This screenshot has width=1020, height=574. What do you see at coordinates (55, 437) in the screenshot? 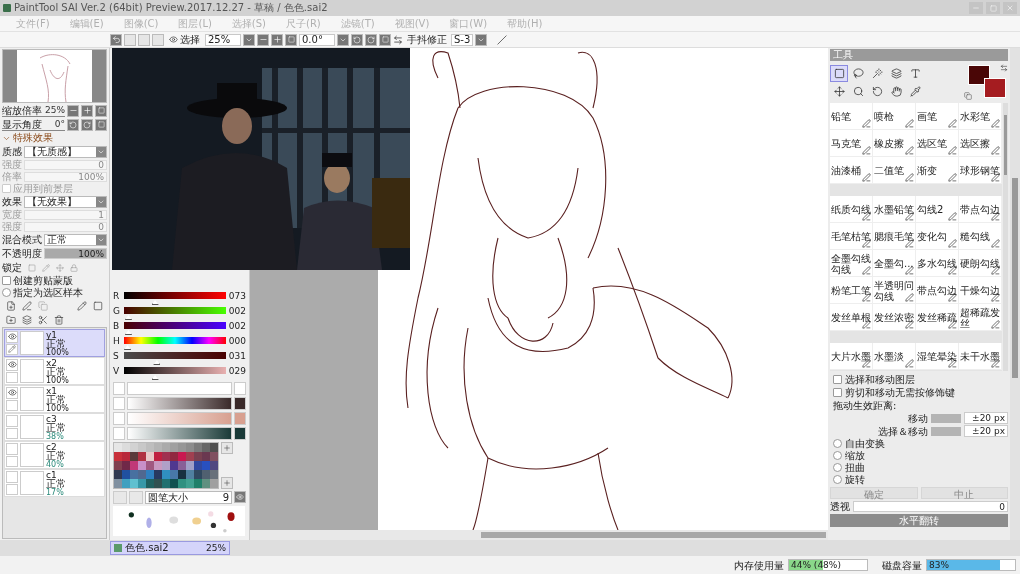
I see `layer-opacity: 38%` at bounding box center [55, 437].